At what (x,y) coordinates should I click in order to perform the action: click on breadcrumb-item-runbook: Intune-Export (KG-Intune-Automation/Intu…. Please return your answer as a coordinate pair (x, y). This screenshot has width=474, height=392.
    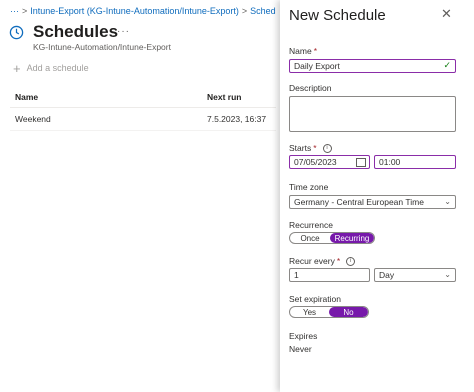
    Looking at the image, I should click on (134, 11).